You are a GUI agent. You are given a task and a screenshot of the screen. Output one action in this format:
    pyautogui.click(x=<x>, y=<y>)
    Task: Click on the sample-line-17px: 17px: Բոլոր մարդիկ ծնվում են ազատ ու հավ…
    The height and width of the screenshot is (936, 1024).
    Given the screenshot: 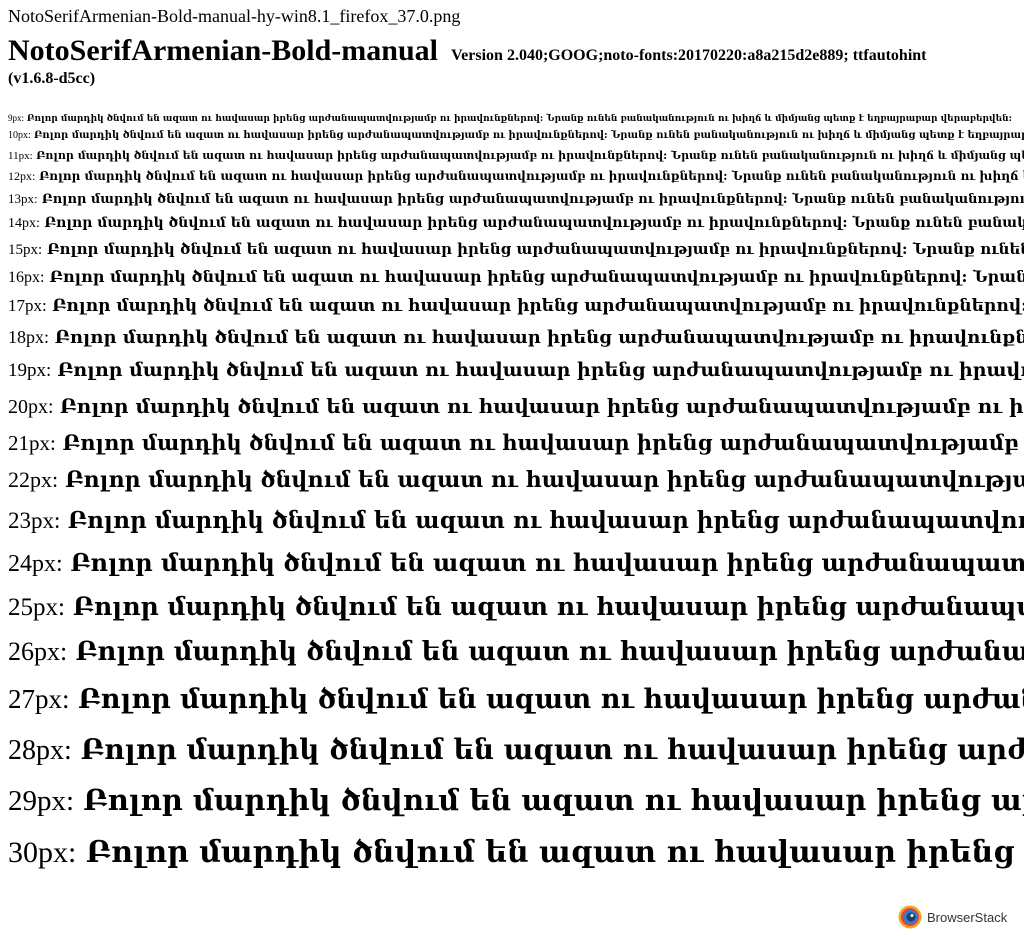 What is the action you would take?
    pyautogui.click(x=516, y=306)
    